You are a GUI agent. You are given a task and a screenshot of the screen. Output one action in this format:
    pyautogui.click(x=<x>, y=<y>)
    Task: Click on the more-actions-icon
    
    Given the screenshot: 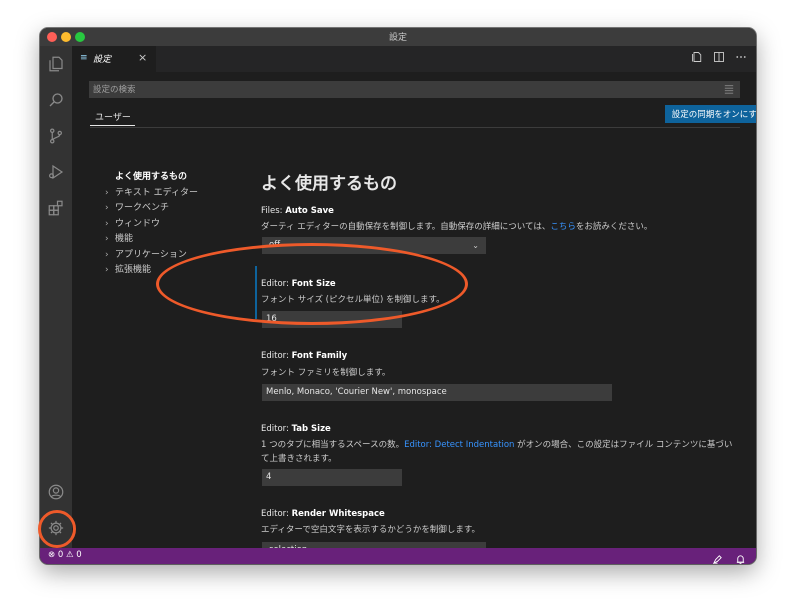 What is the action you would take?
    pyautogui.click(x=741, y=58)
    